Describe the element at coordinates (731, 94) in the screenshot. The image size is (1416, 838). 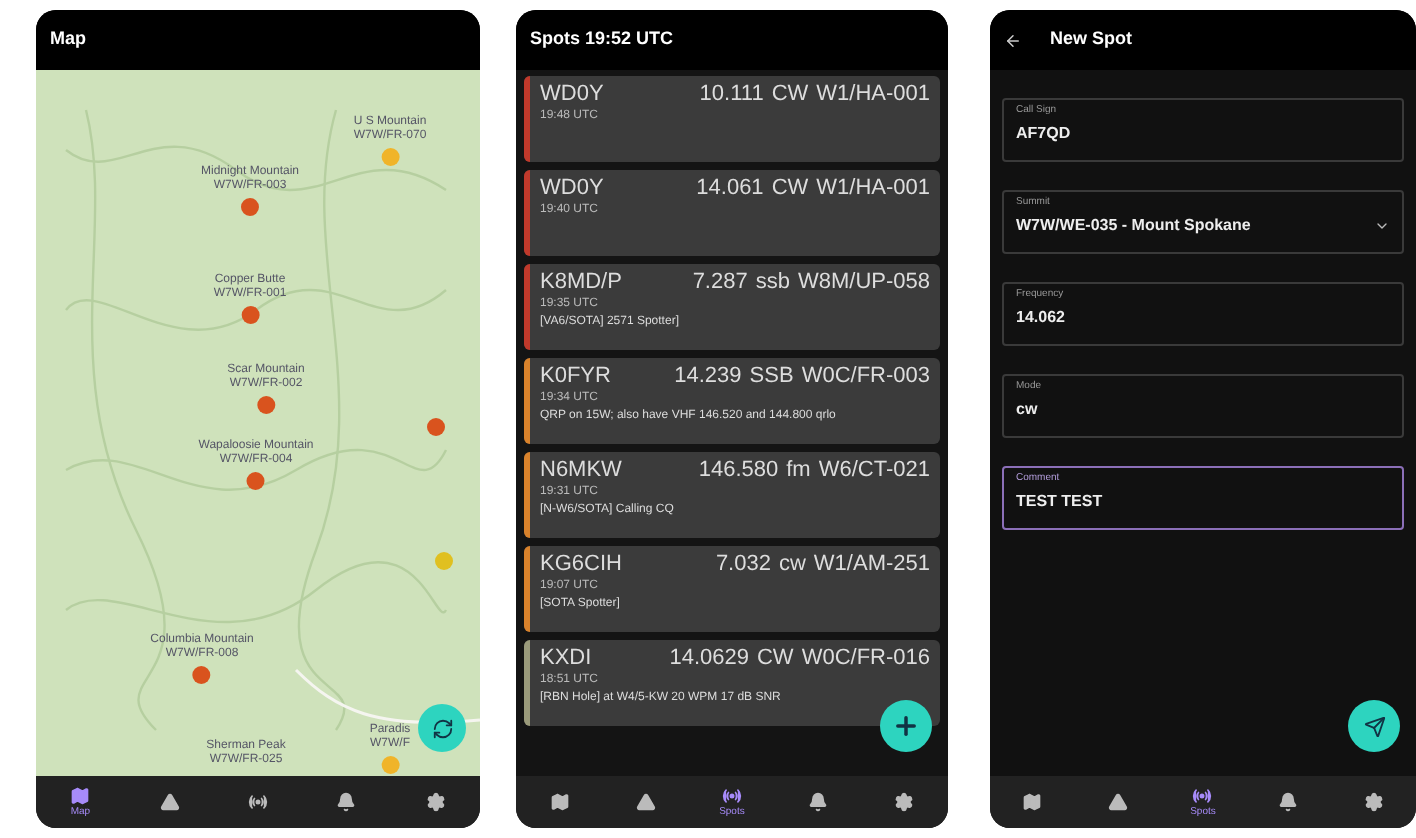
I see `frequency: 10.111` at that location.